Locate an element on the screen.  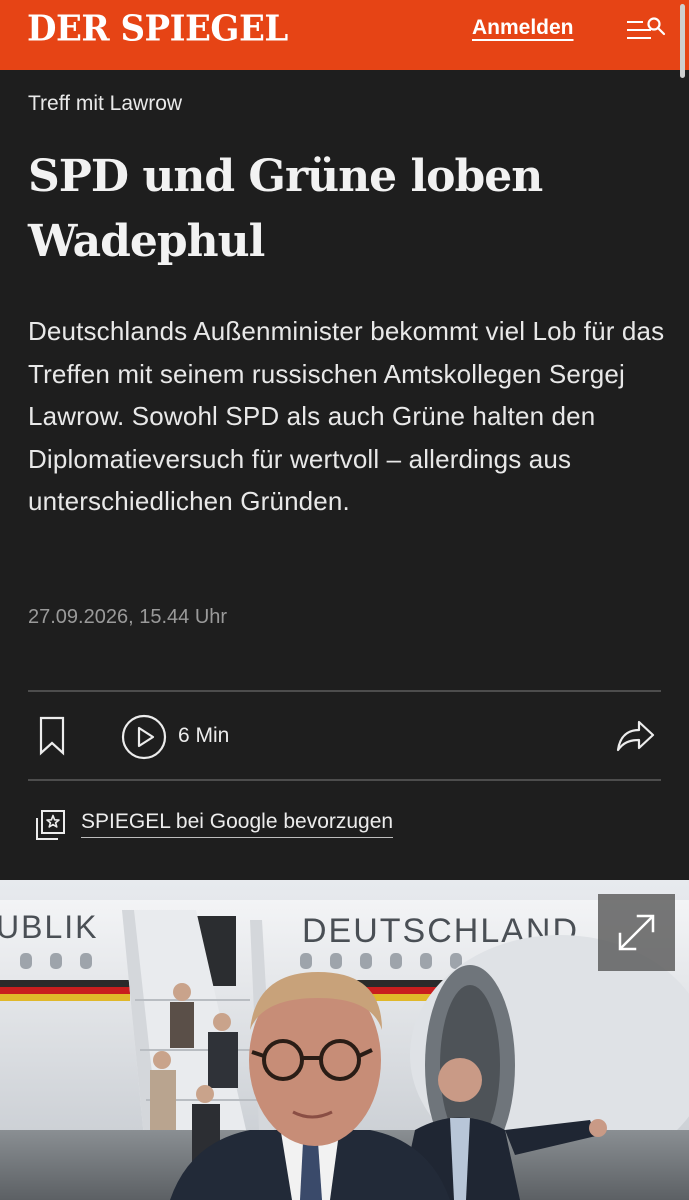
search-icon is located at coordinates (656, 26).